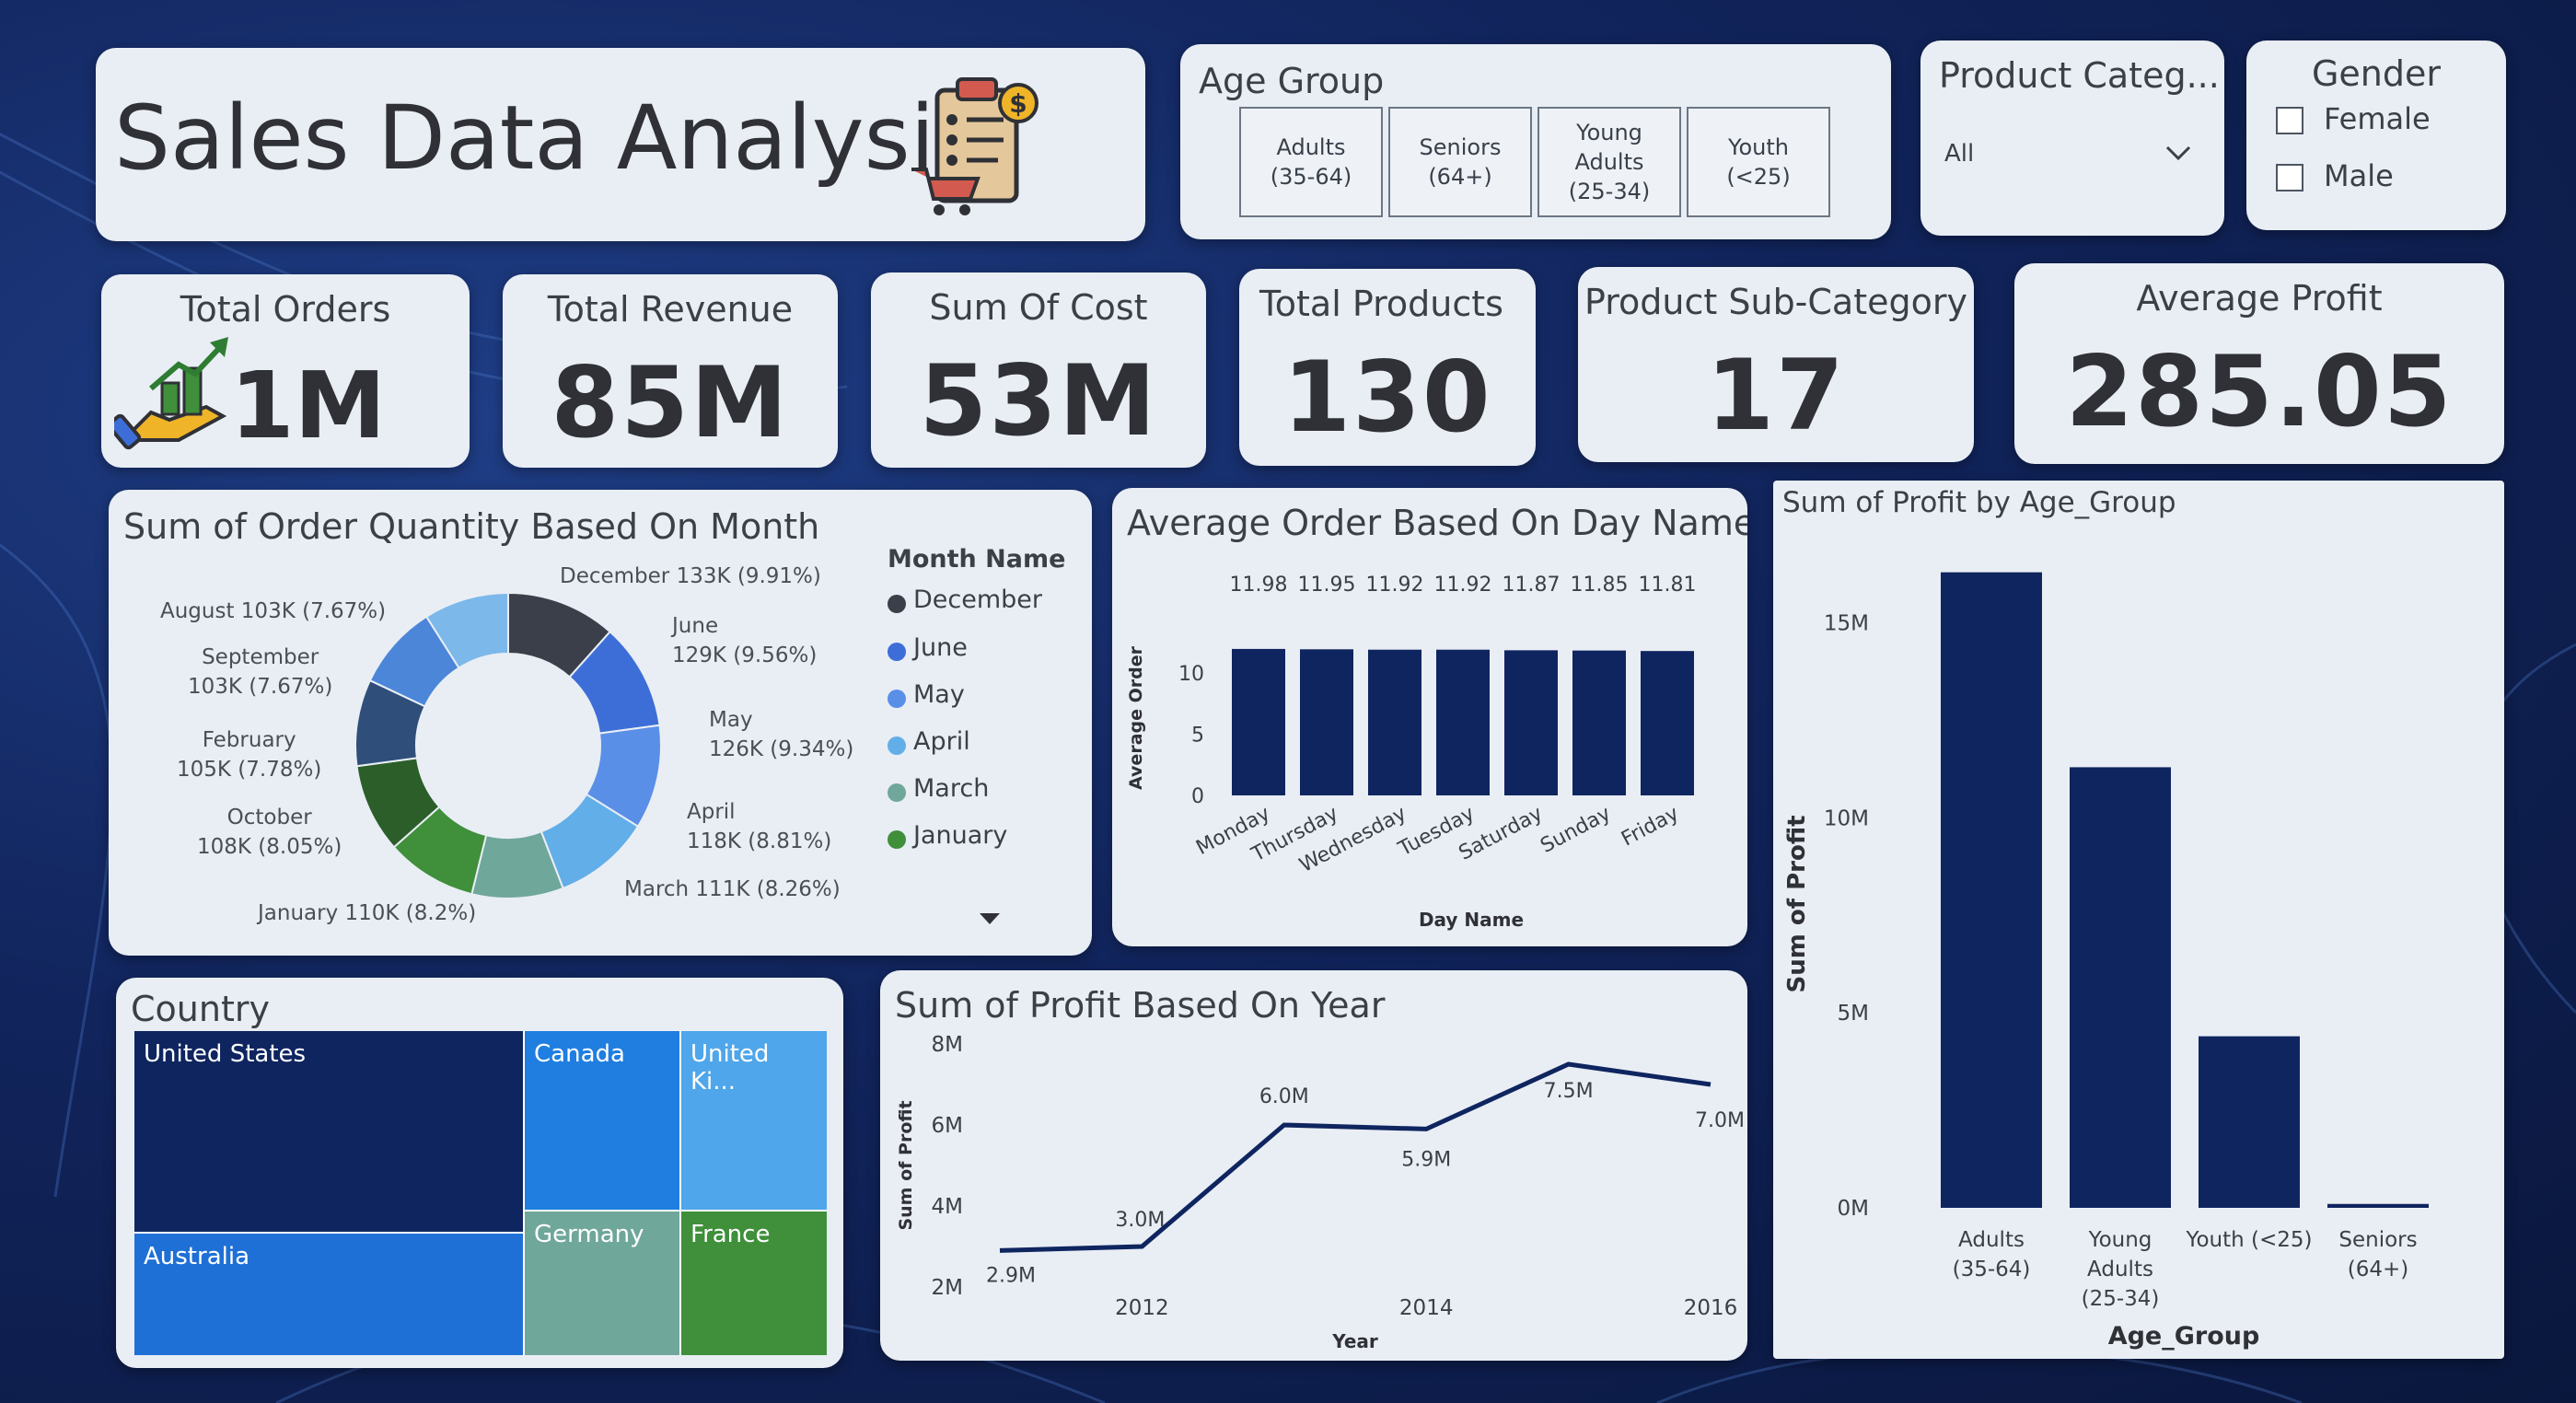 This screenshot has width=2576, height=1403. Describe the element at coordinates (260, 672) in the screenshot. I see `donut-label-september: September 103K (7.67%)` at that location.